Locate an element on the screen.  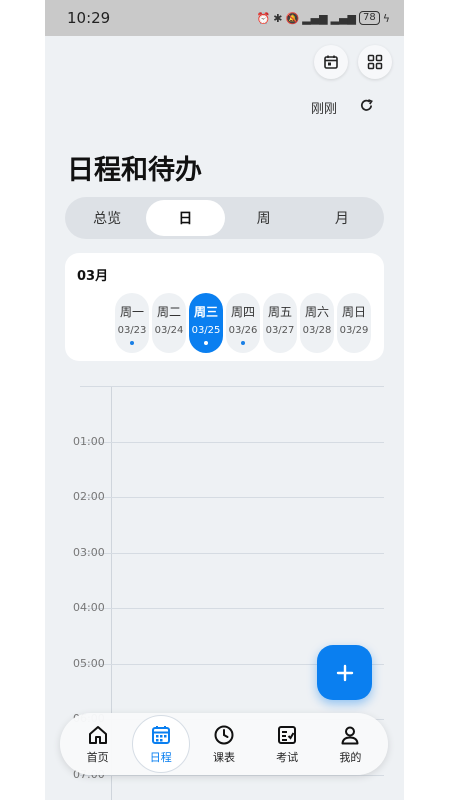
refresh-row: 刚刚 is located at coordinates (342, 107).